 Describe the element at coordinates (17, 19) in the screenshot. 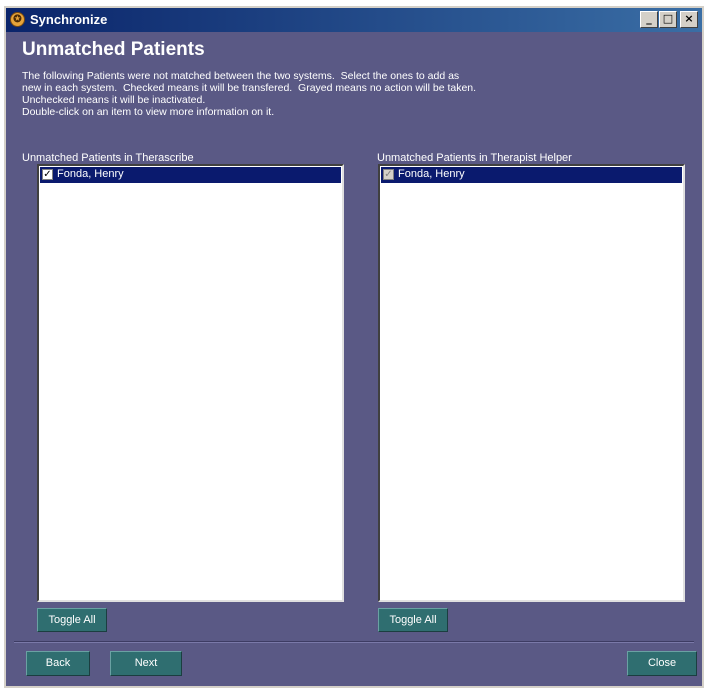

I see `app-logo-icon: ✪` at that location.